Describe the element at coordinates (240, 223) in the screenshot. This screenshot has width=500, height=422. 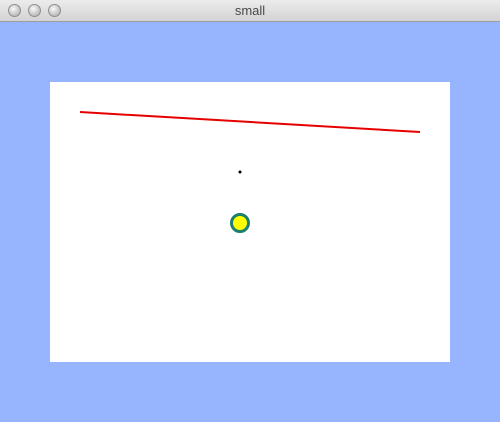
I see `yellow-circle` at that location.